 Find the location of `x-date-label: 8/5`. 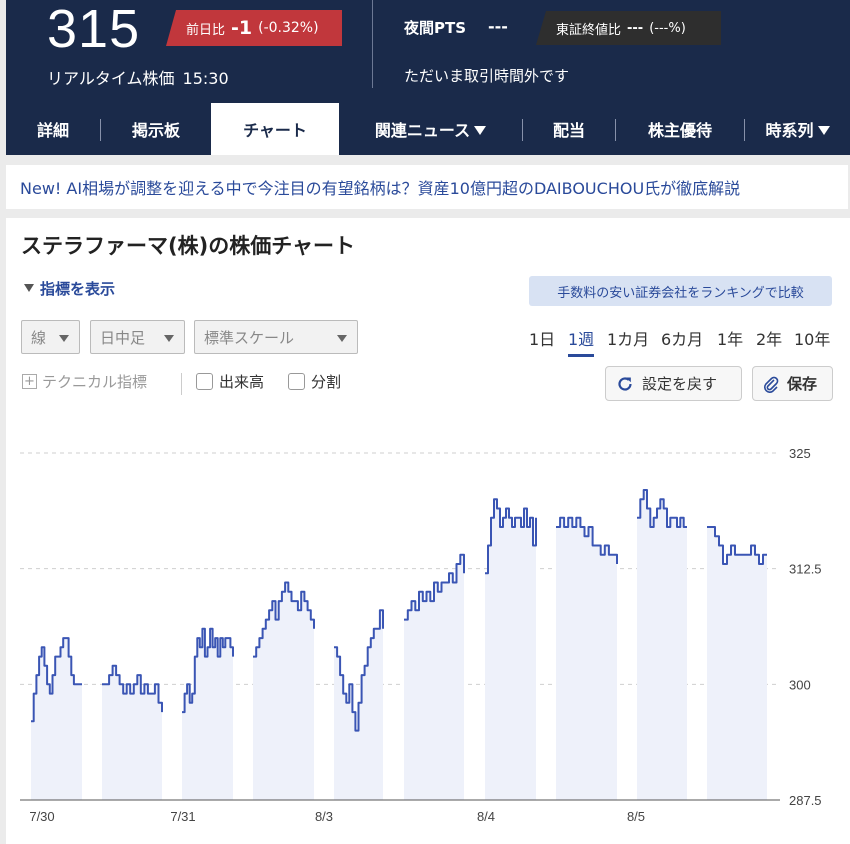

x-date-label: 8/5 is located at coordinates (636, 816).